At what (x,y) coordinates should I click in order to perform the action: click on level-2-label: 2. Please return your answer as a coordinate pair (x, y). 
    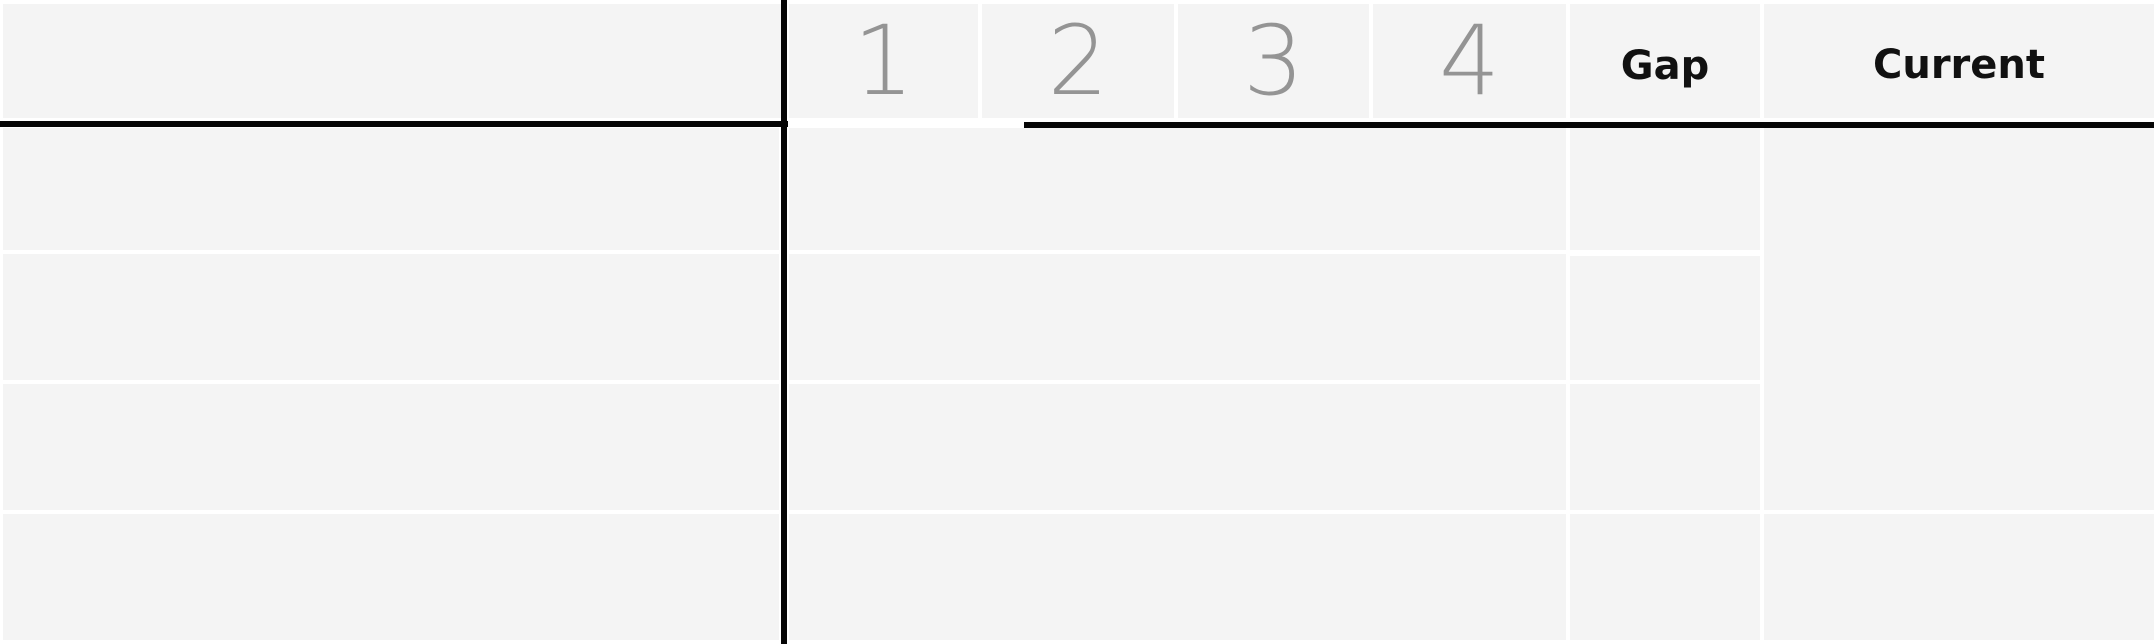
    Looking at the image, I should click on (1078, 61).